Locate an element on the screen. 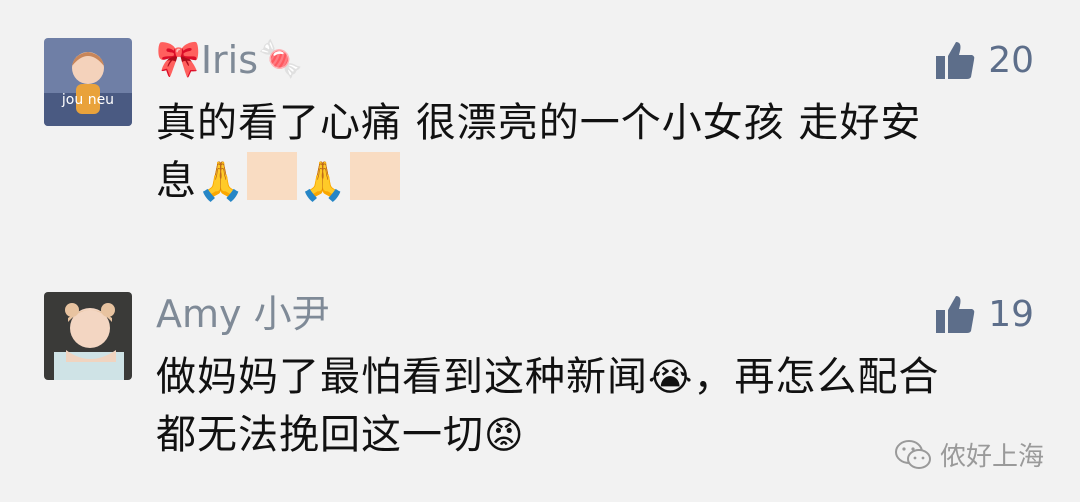 This screenshot has height=502, width=1080. like-count: 20 is located at coordinates (1011, 60).